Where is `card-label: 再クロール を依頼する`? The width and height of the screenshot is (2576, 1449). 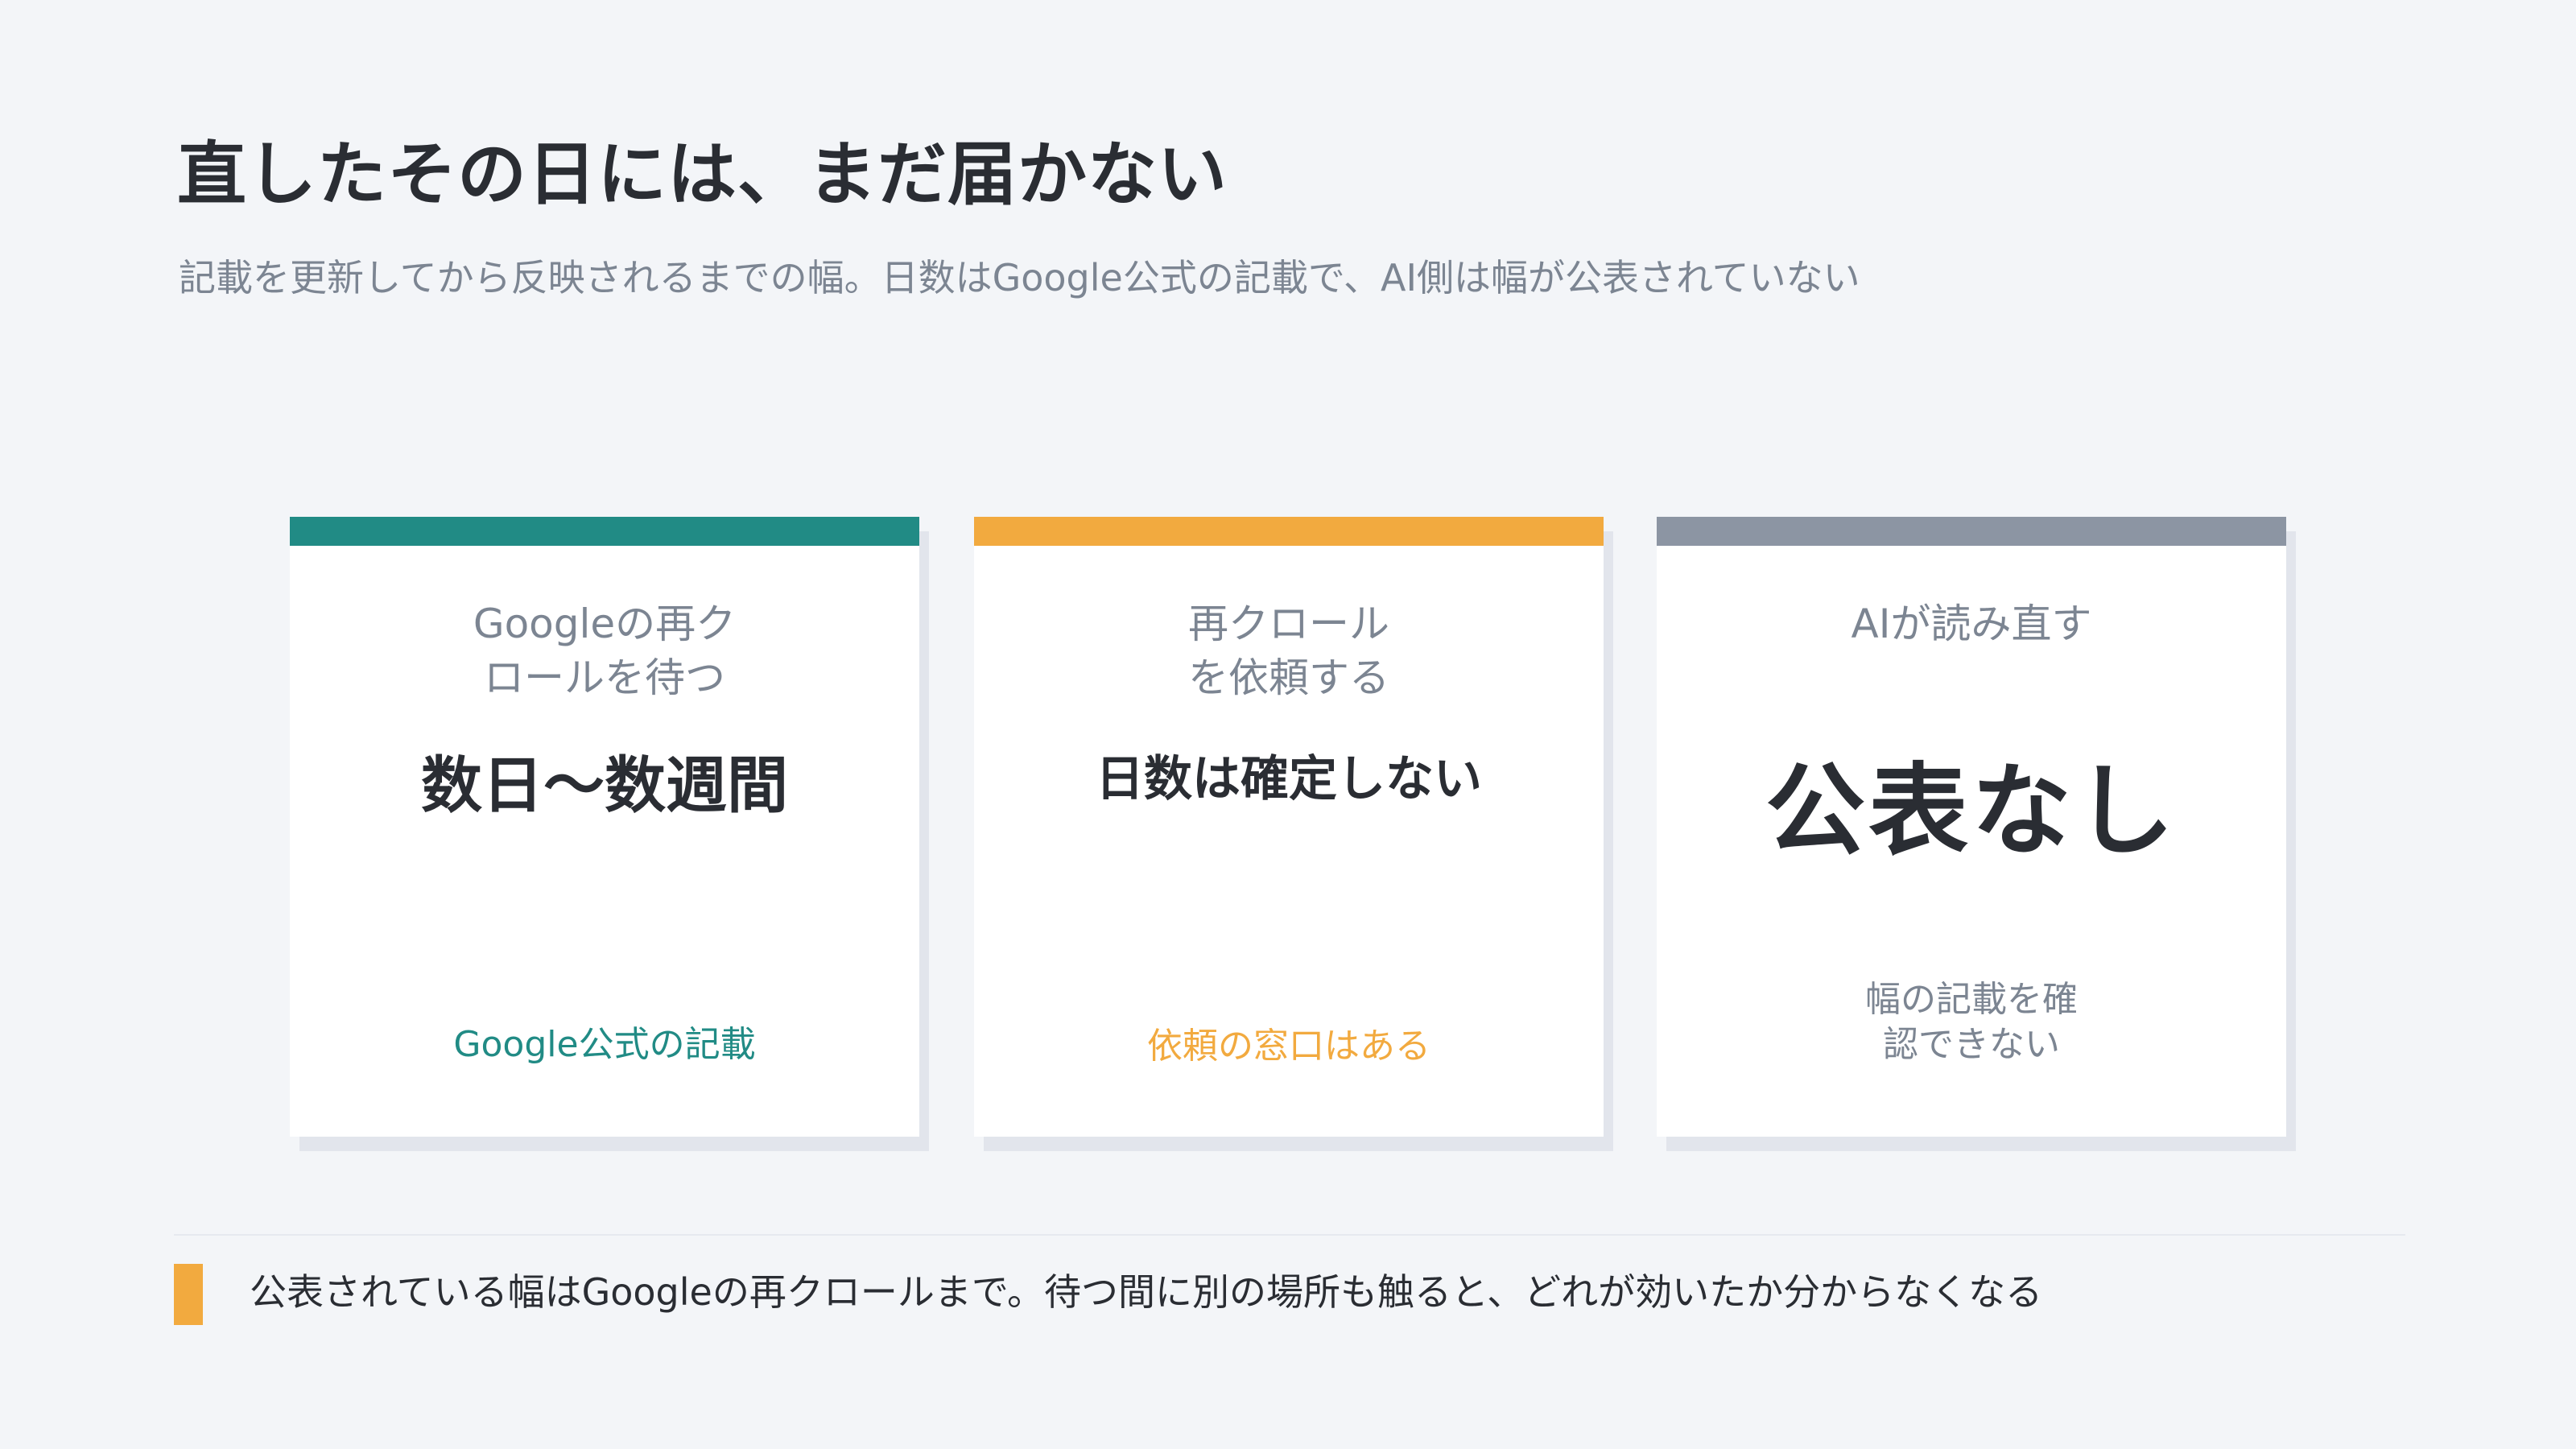
card-label: 再クロール を依頼する is located at coordinates (1288, 651).